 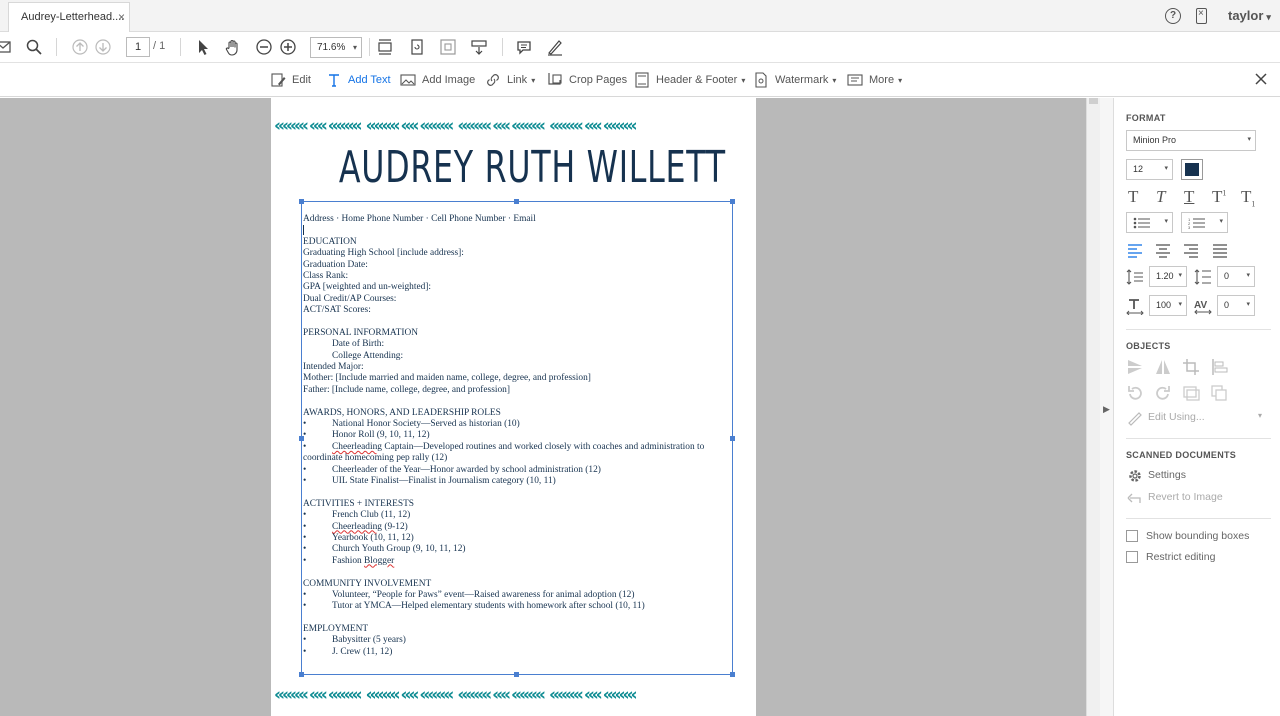 I want to click on close-icon, so click(x=1261, y=79).